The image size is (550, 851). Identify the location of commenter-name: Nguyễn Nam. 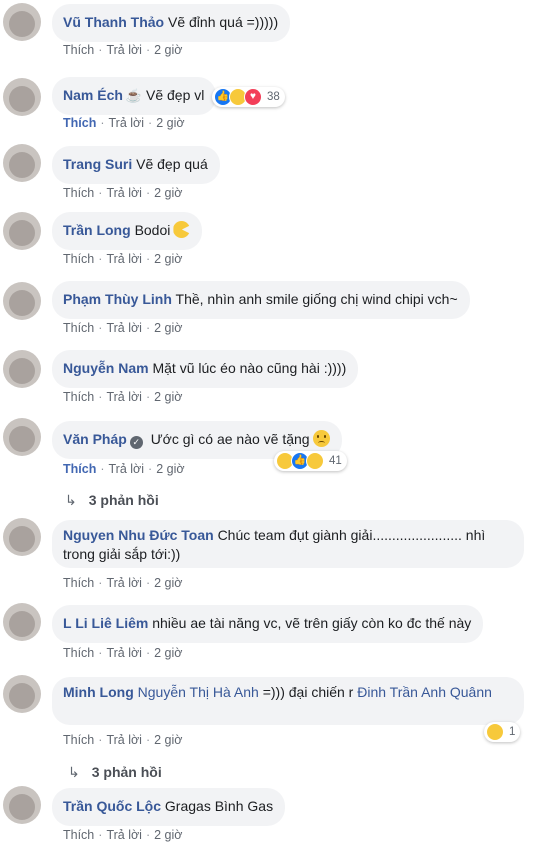
(106, 368).